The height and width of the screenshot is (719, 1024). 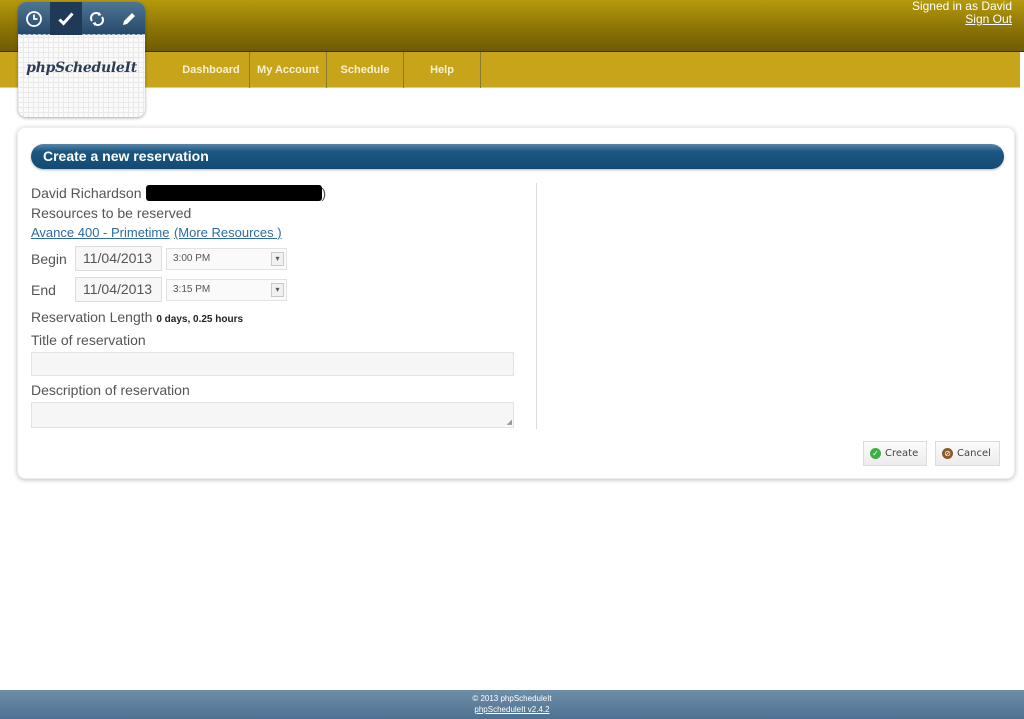 I want to click on cancel-button: ⊘ Cancel, so click(x=967, y=453).